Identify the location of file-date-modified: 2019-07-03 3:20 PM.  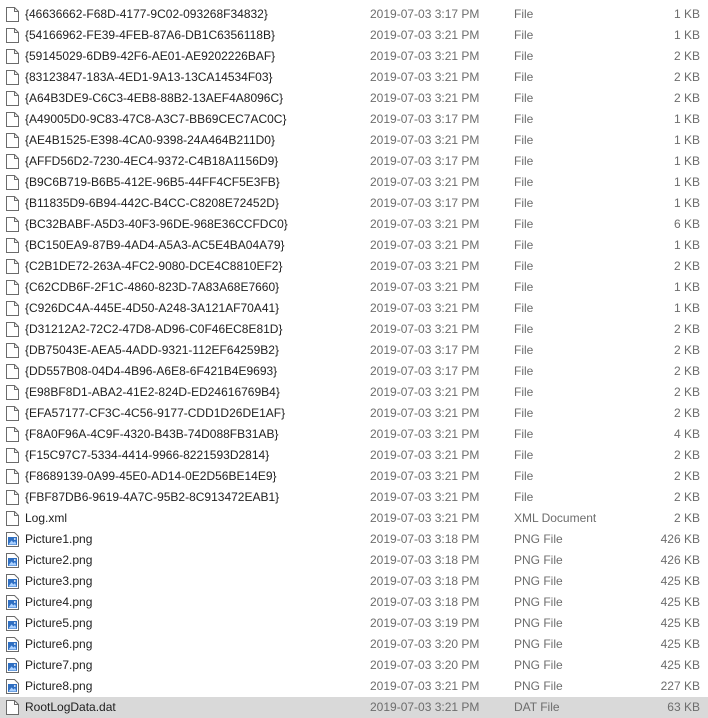
(425, 644).